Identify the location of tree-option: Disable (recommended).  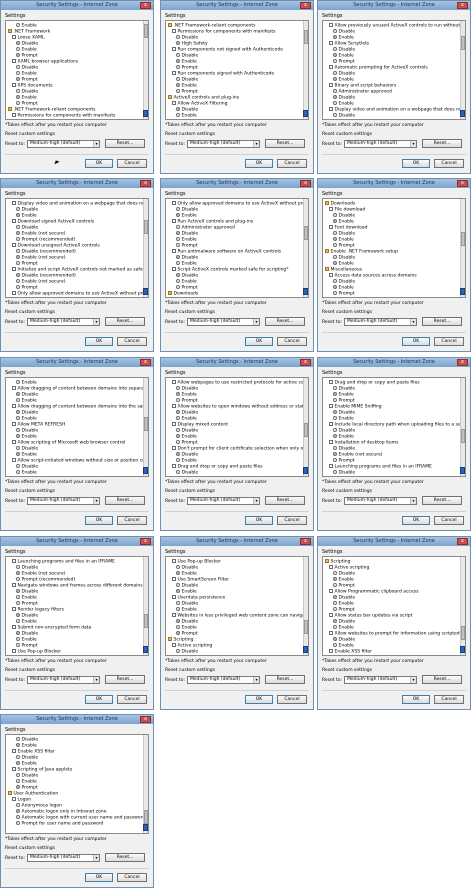
(46, 252).